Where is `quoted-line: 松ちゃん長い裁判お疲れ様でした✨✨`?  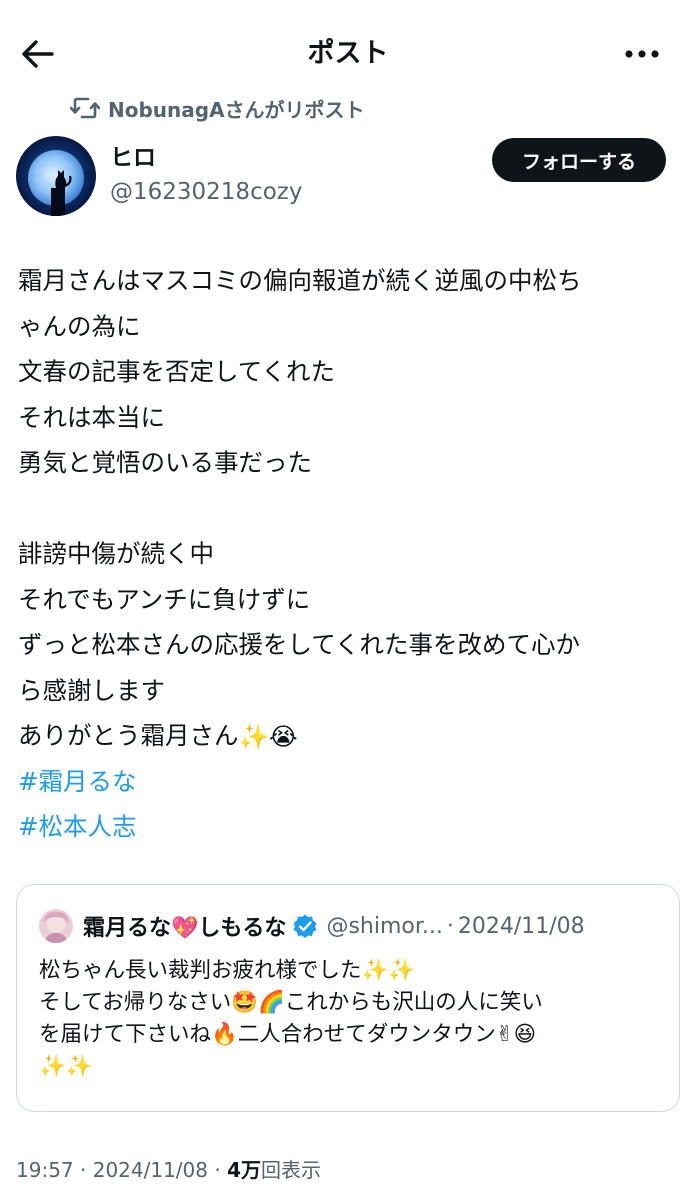
quoted-line: 松ちゃん長い裁判お疲れ様でした✨✨ is located at coordinates (227, 970).